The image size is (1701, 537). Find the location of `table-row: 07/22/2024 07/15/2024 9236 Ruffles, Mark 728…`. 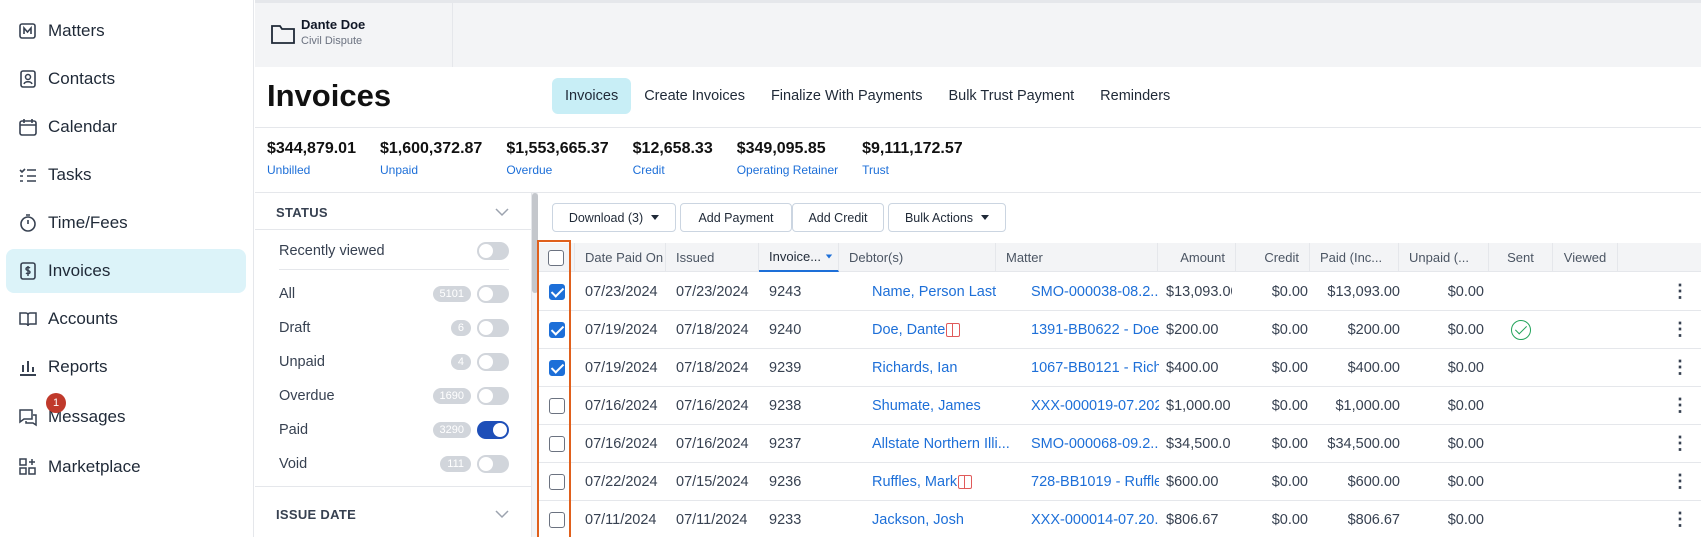

table-row: 07/22/2024 07/15/2024 9236 Ruffles, Mark 728… is located at coordinates (1119, 482).